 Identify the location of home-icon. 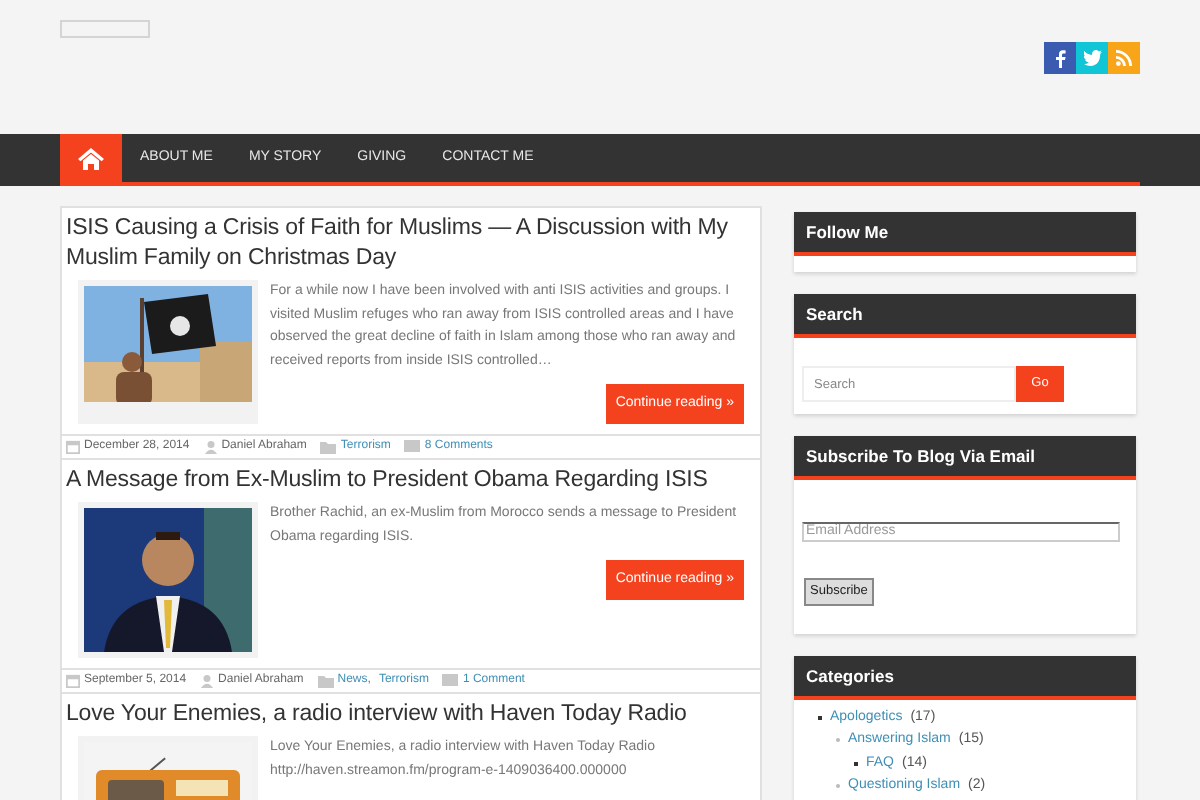
(91, 158).